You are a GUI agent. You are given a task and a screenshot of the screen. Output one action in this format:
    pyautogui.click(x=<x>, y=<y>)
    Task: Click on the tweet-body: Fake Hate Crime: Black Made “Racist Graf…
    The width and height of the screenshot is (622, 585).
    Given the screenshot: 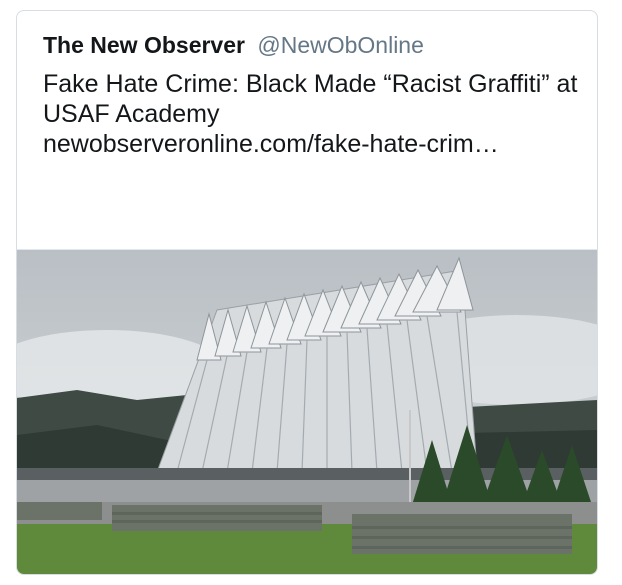 What is the action you would take?
    pyautogui.click(x=310, y=99)
    